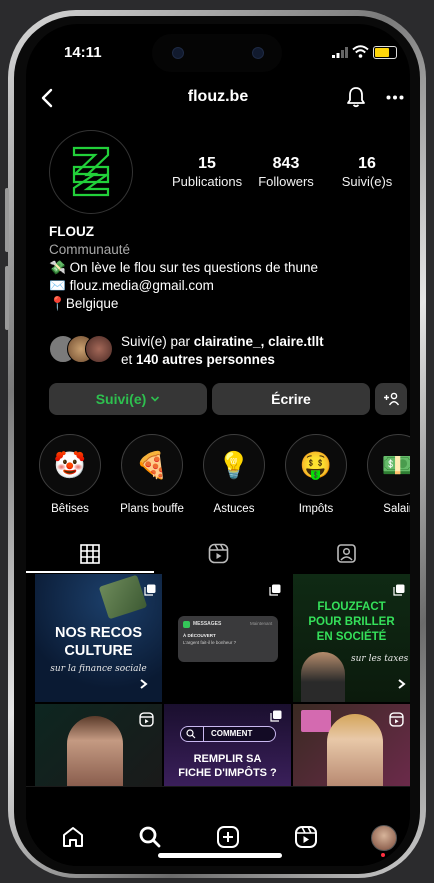 This screenshot has height=883, width=434. Describe the element at coordinates (227, 745) in the screenshot. I see `post-fiche-impots: COMMENT REMPLIR SA FICHE D'IMPÔTS ?` at that location.